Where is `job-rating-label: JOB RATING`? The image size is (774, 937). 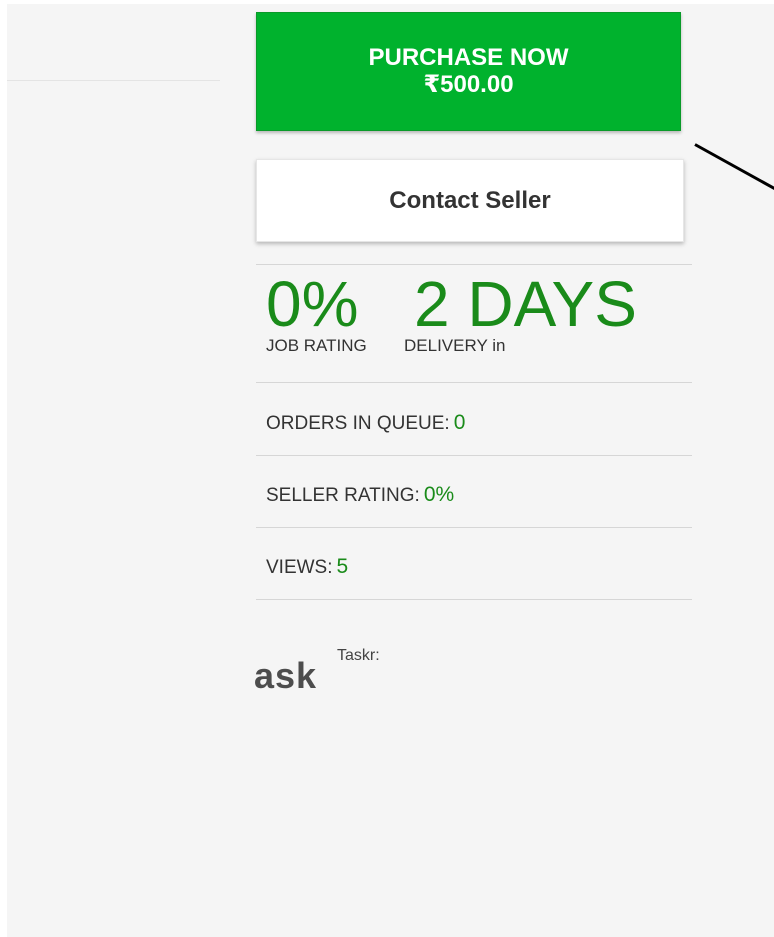
job-rating-label: JOB RATING is located at coordinates (316, 345).